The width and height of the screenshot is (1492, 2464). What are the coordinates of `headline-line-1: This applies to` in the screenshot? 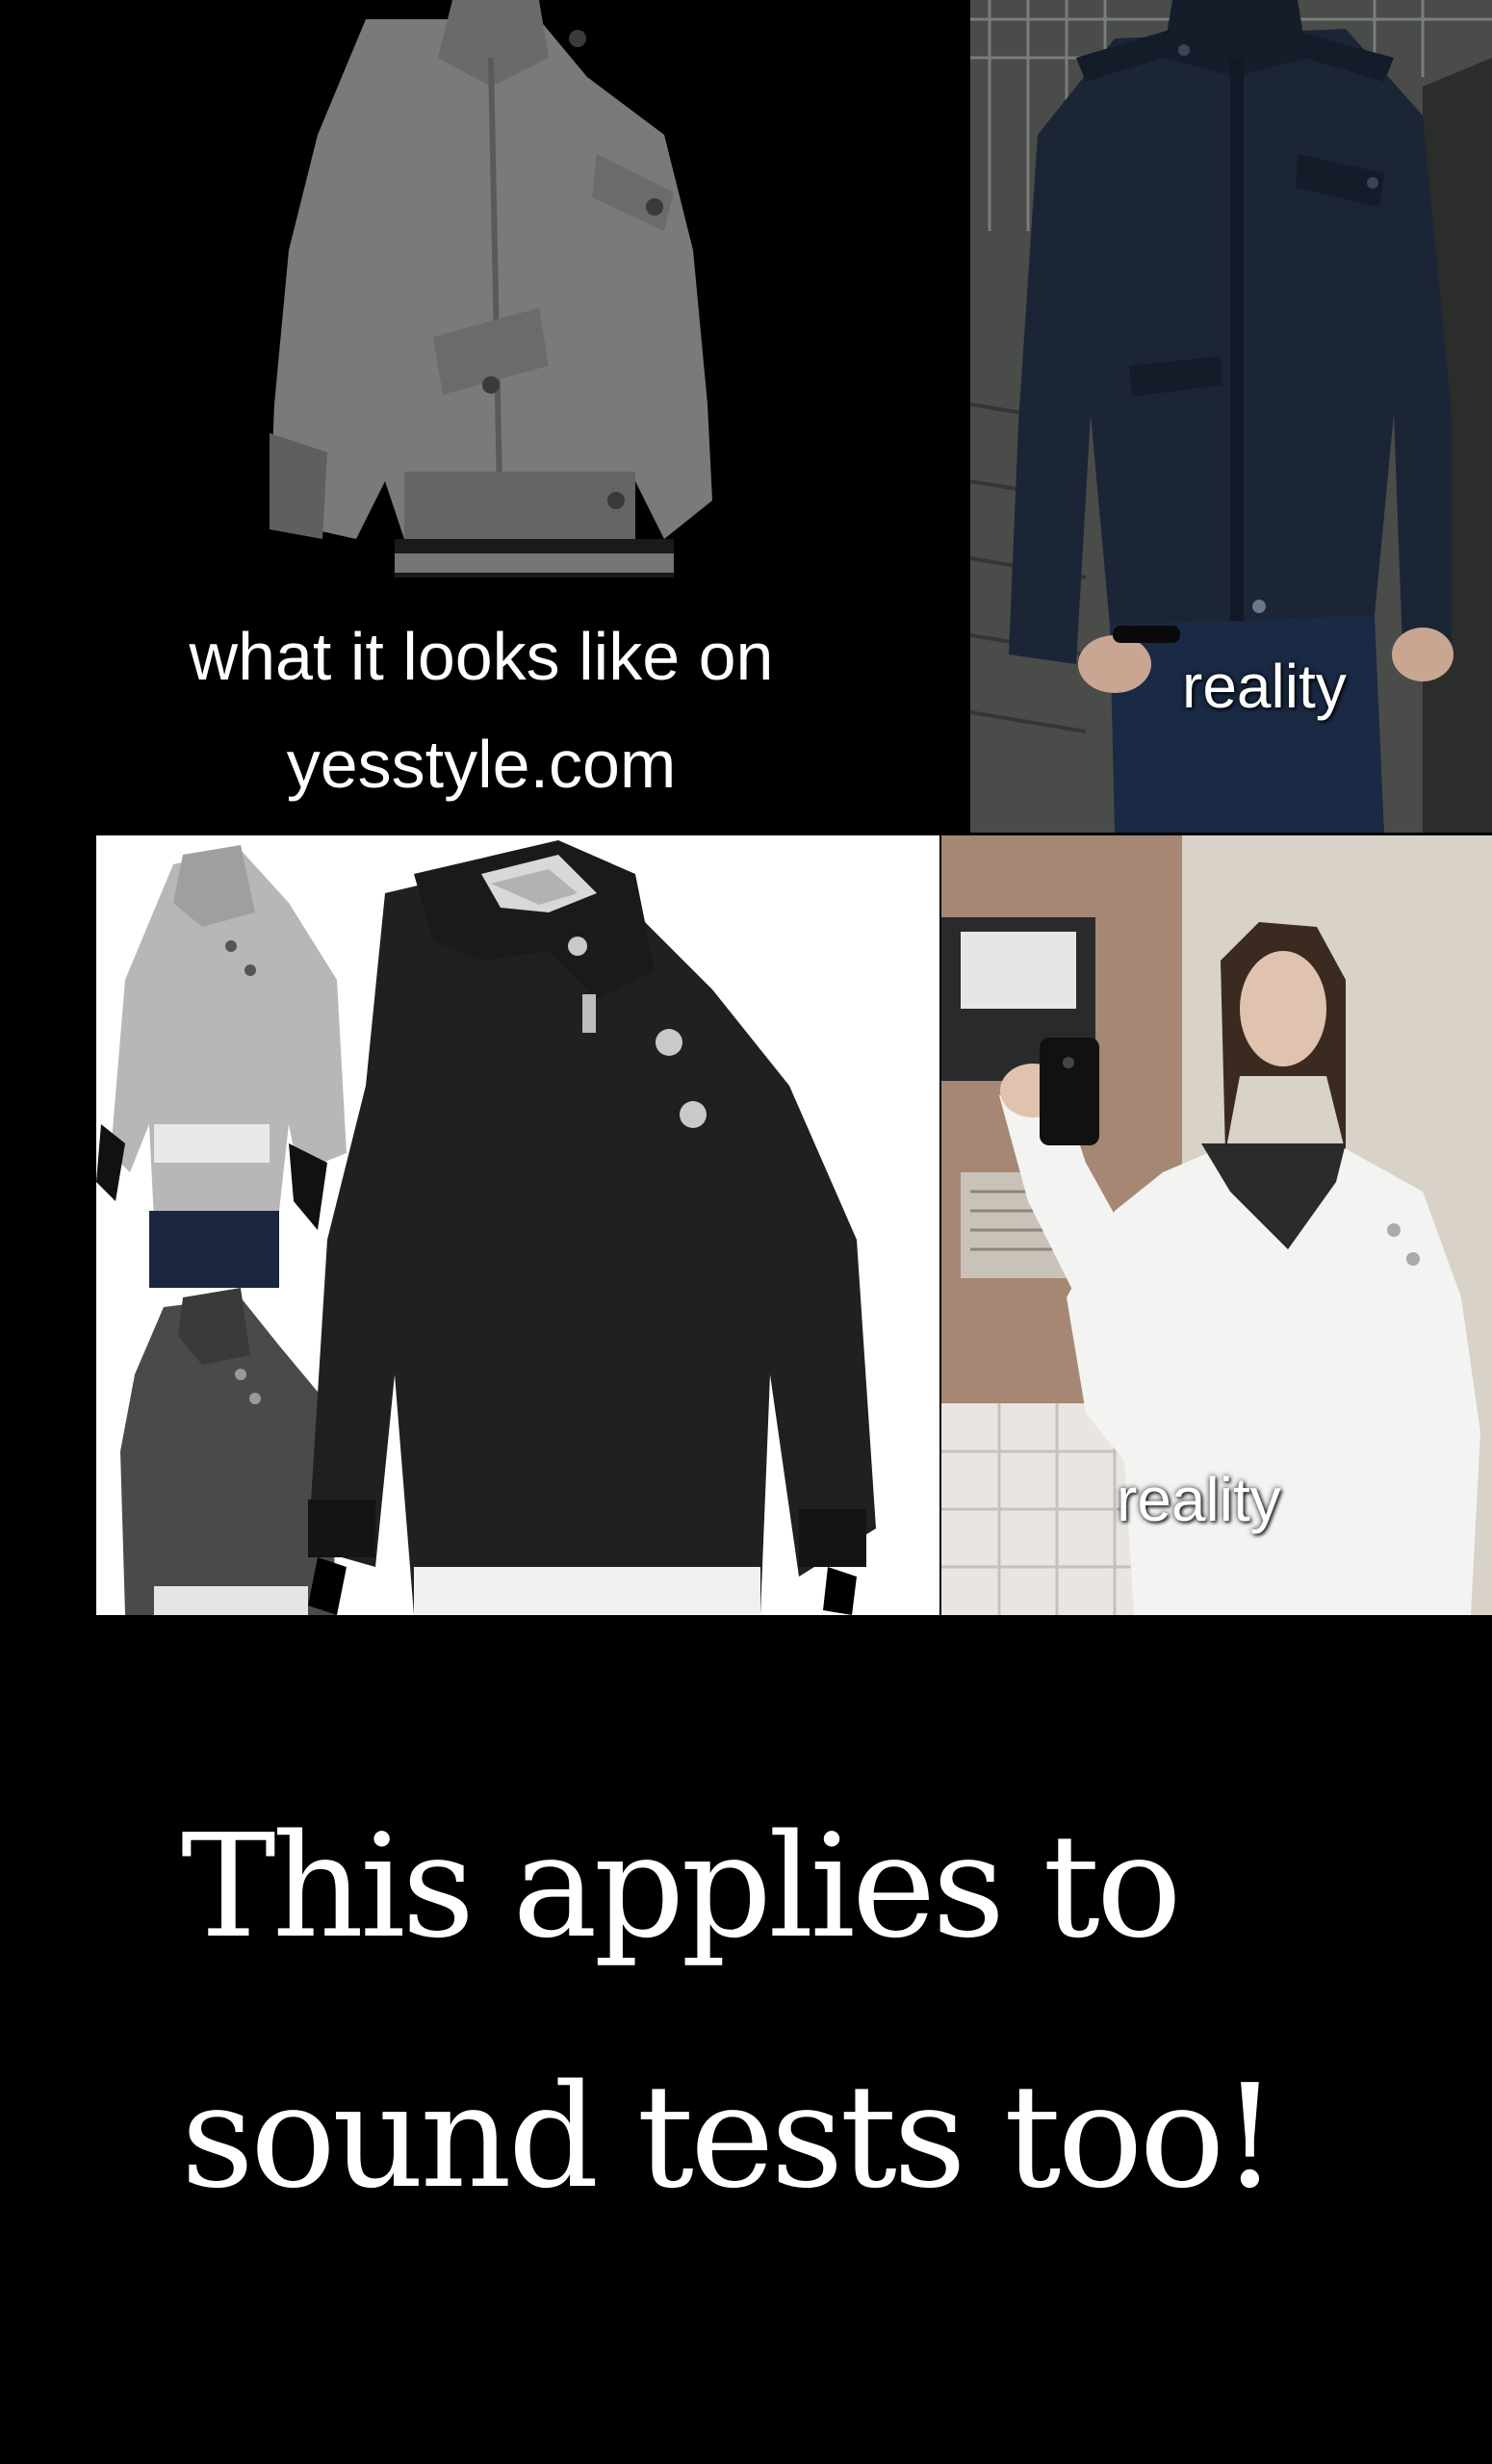 It's located at (681, 1886).